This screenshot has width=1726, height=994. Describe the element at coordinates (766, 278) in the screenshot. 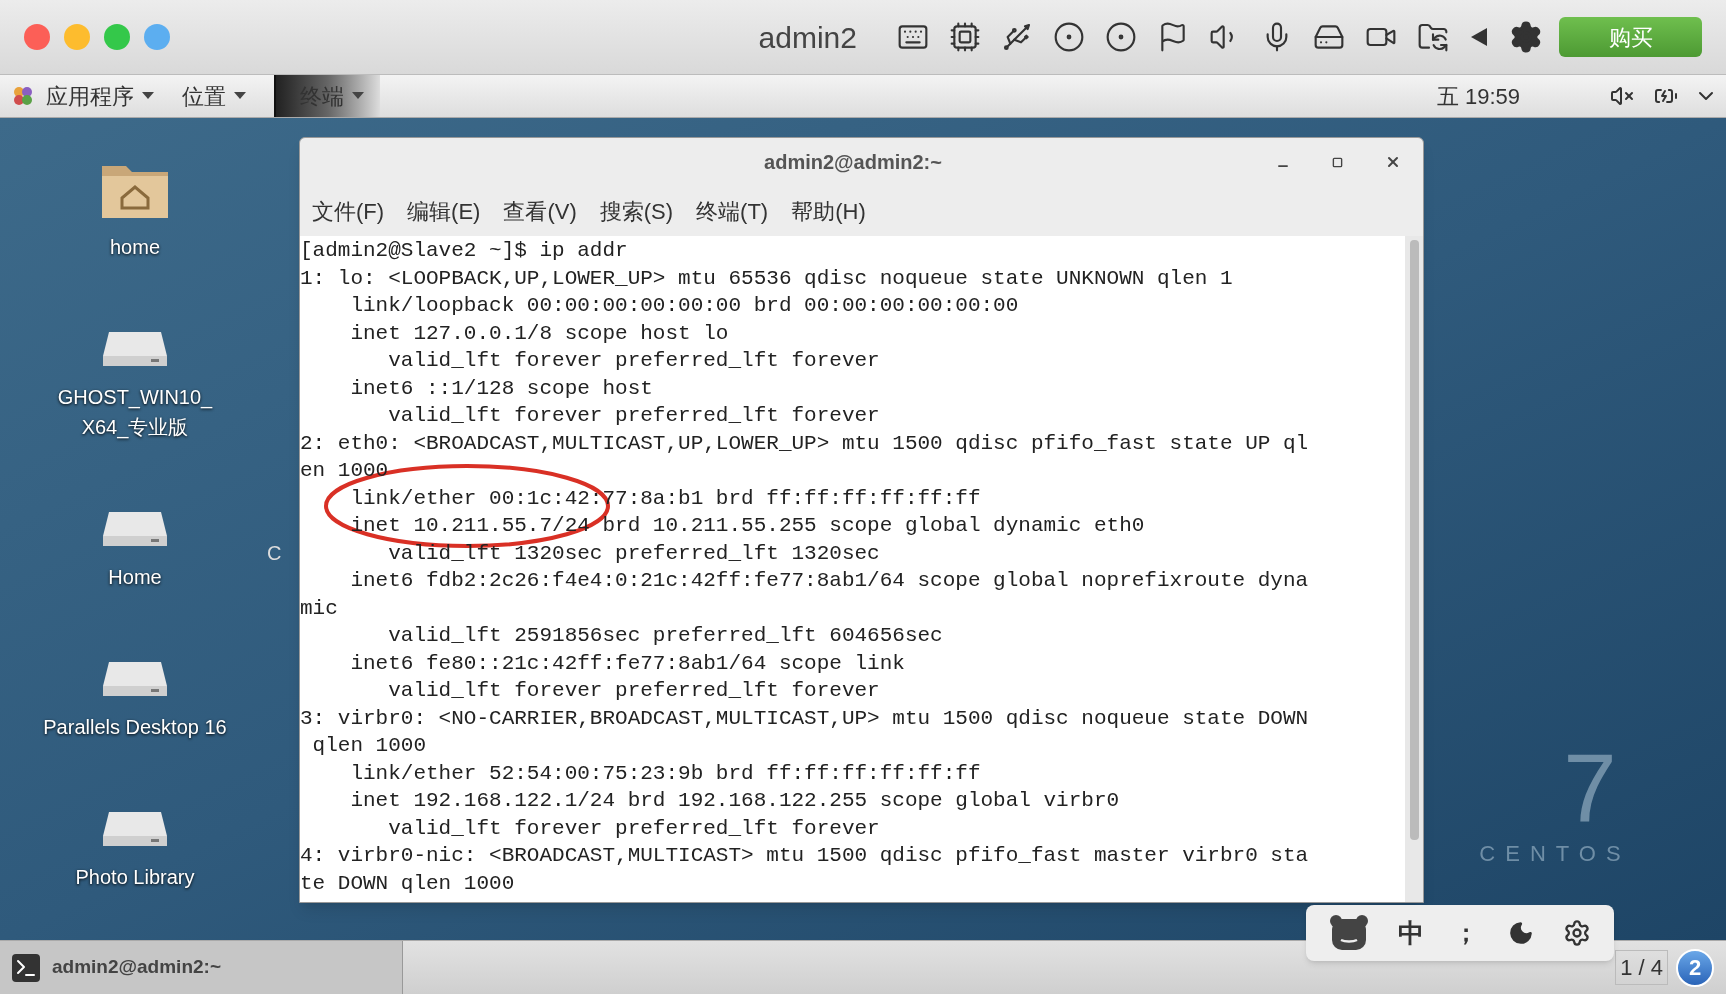

I see `terminal-line: 1: lo: <LOOPBACK,UP,LOWER_UP> mtu 65536 qdisc noqueue state UNKNOWN qlen 1` at that location.